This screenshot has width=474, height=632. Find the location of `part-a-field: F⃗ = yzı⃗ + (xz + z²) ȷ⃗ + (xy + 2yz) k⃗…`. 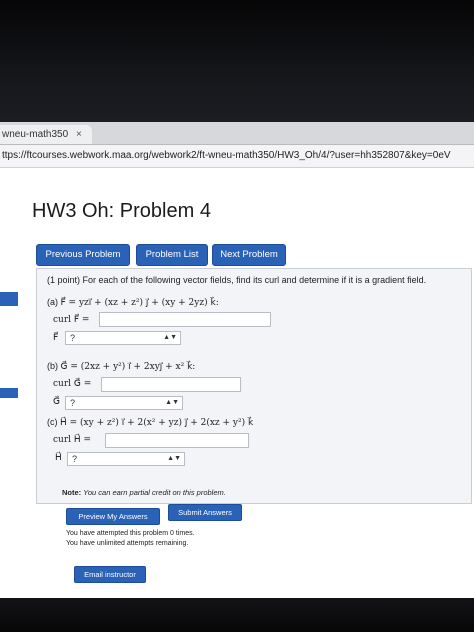

part-a-field: F⃗ = yzı⃗ + (xz + z²) ȷ⃗ + (xy + 2yz) k⃗… is located at coordinates (139, 303).